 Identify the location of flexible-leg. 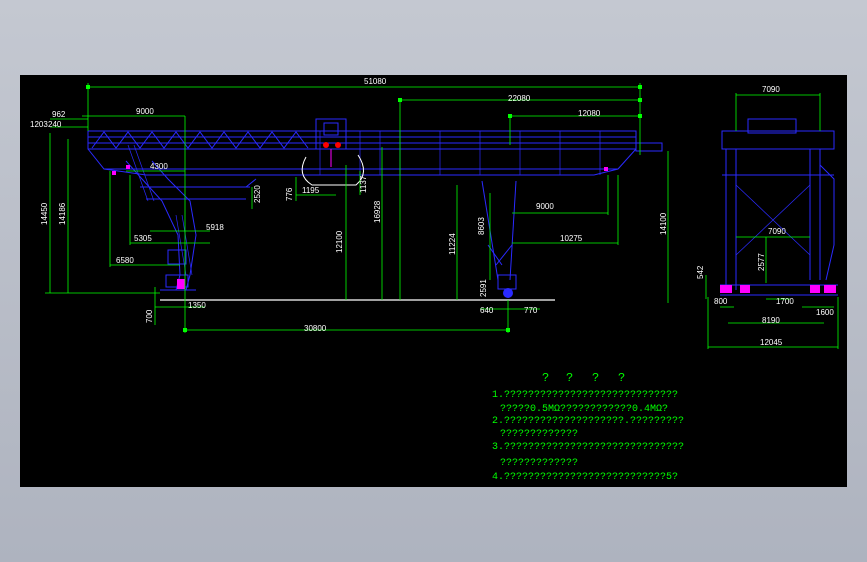
(499, 235).